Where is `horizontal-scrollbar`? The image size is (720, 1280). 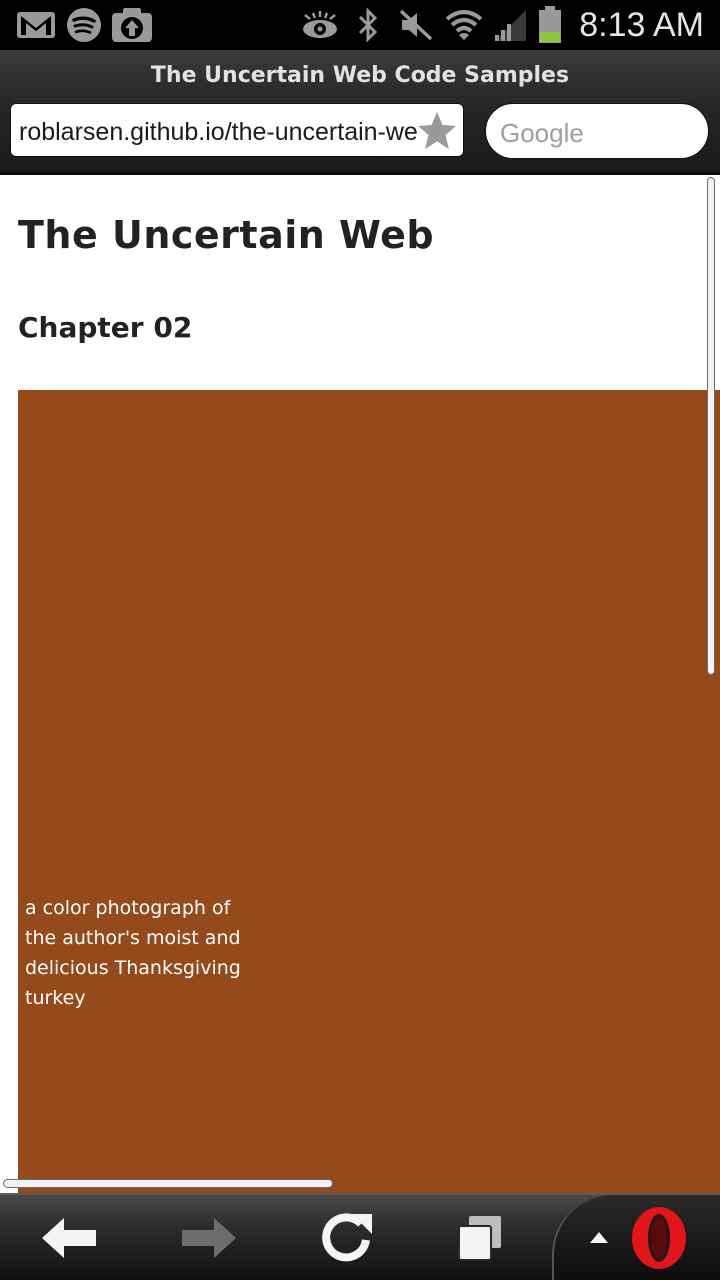
horizontal-scrollbar is located at coordinates (168, 1183).